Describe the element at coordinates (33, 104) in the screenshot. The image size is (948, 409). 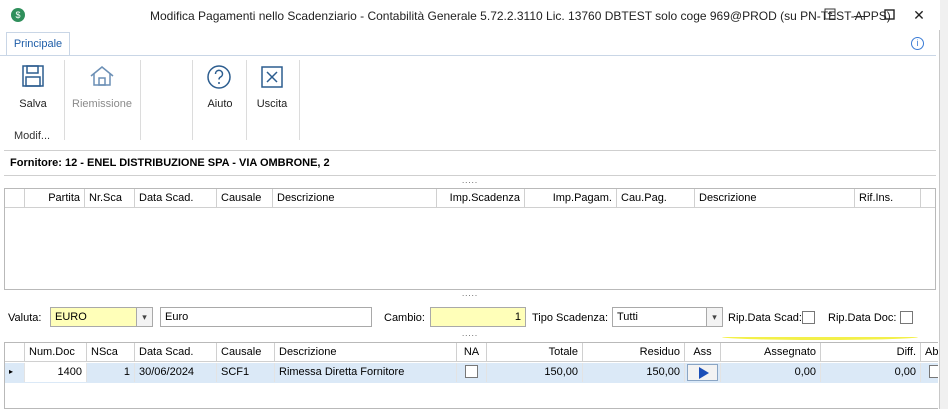
I see `save-button-label: Salva` at that location.